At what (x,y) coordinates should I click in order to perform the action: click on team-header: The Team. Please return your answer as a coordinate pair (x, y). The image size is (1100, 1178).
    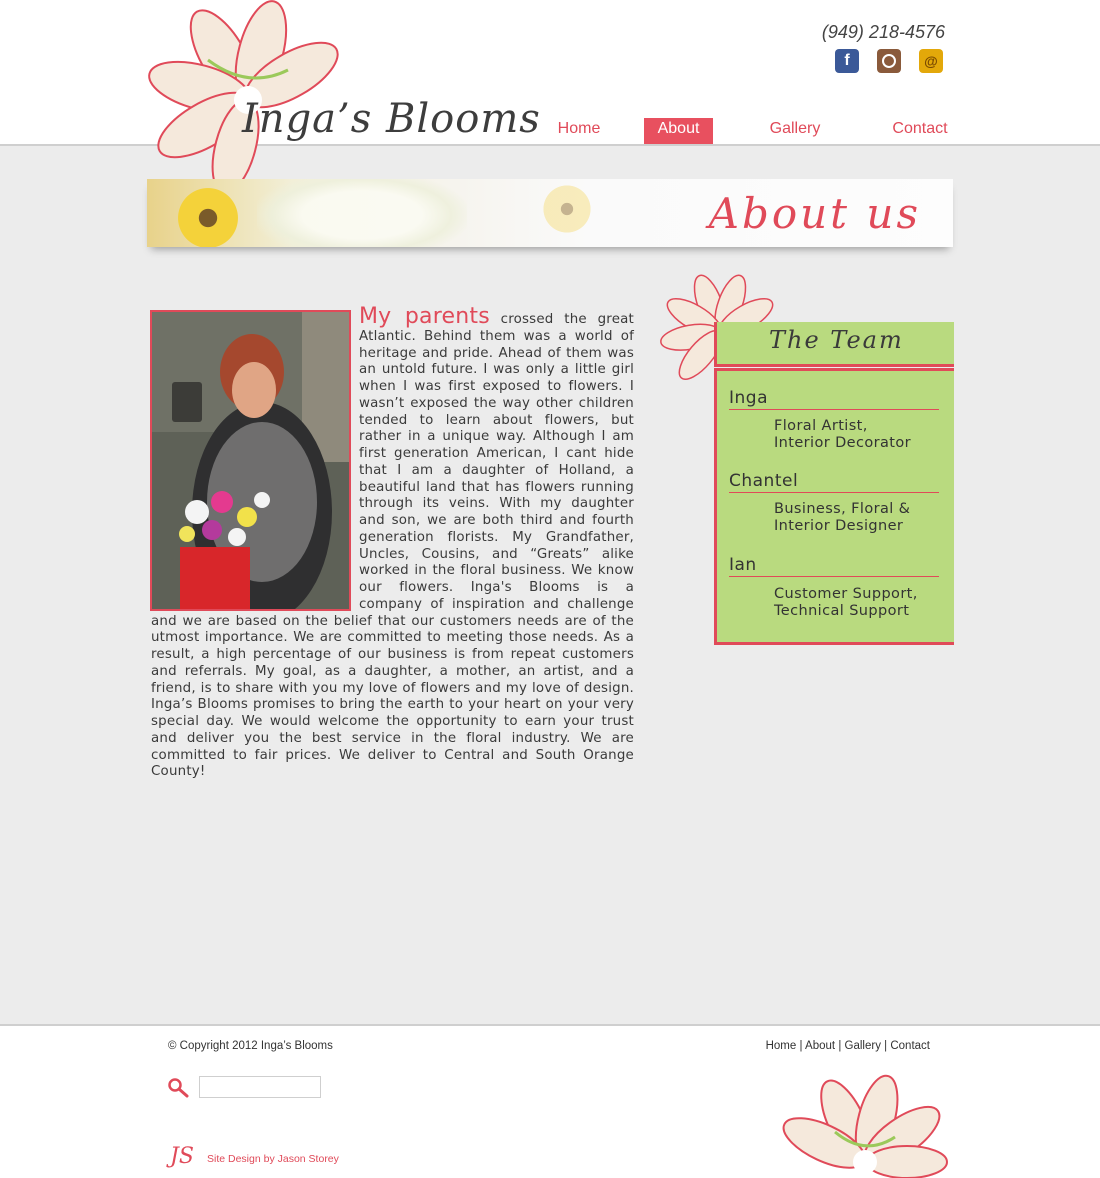
    Looking at the image, I should click on (834, 344).